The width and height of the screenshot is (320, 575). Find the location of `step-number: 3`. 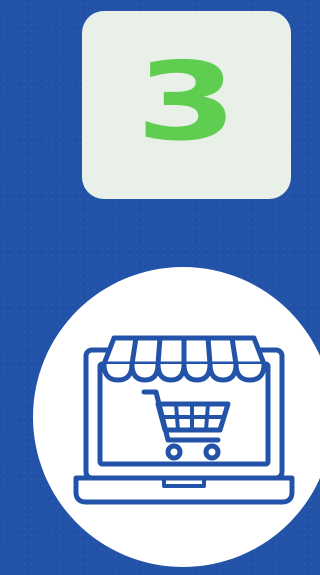

step-number: 3 is located at coordinates (186, 102).